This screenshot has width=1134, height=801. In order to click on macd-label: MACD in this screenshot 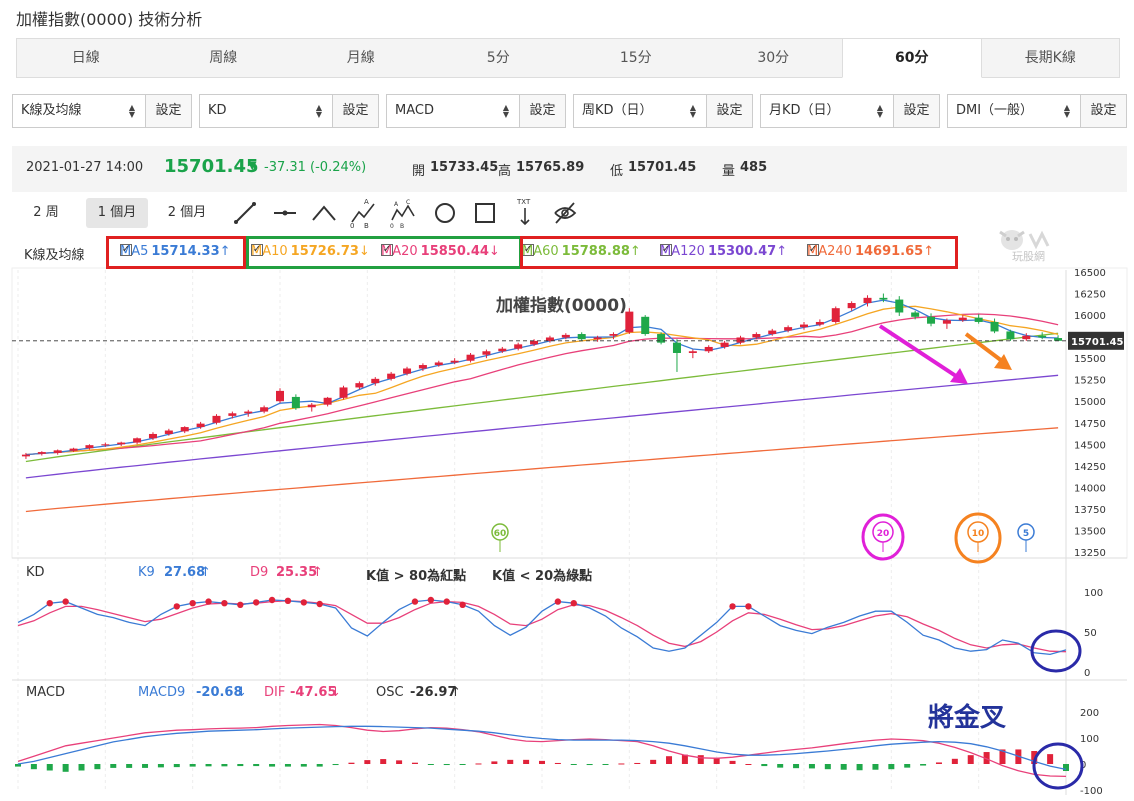, I will do `click(45, 692)`.